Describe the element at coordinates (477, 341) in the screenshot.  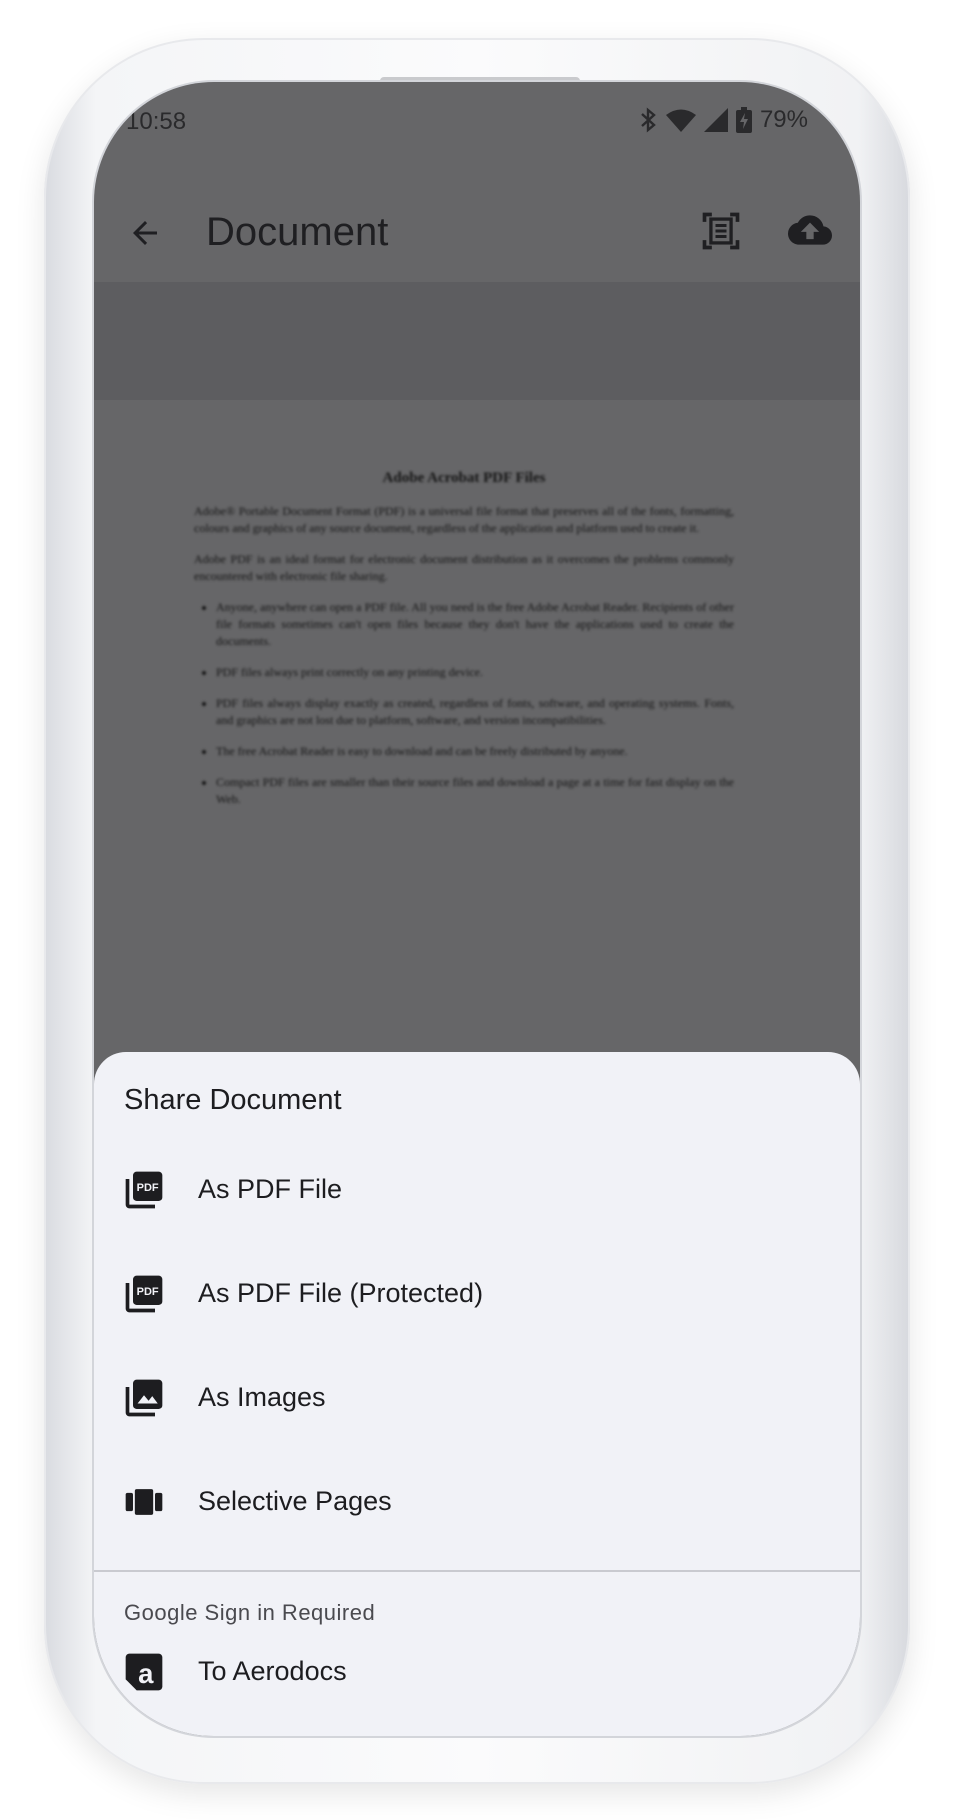
I see `toolbar-strip` at that location.